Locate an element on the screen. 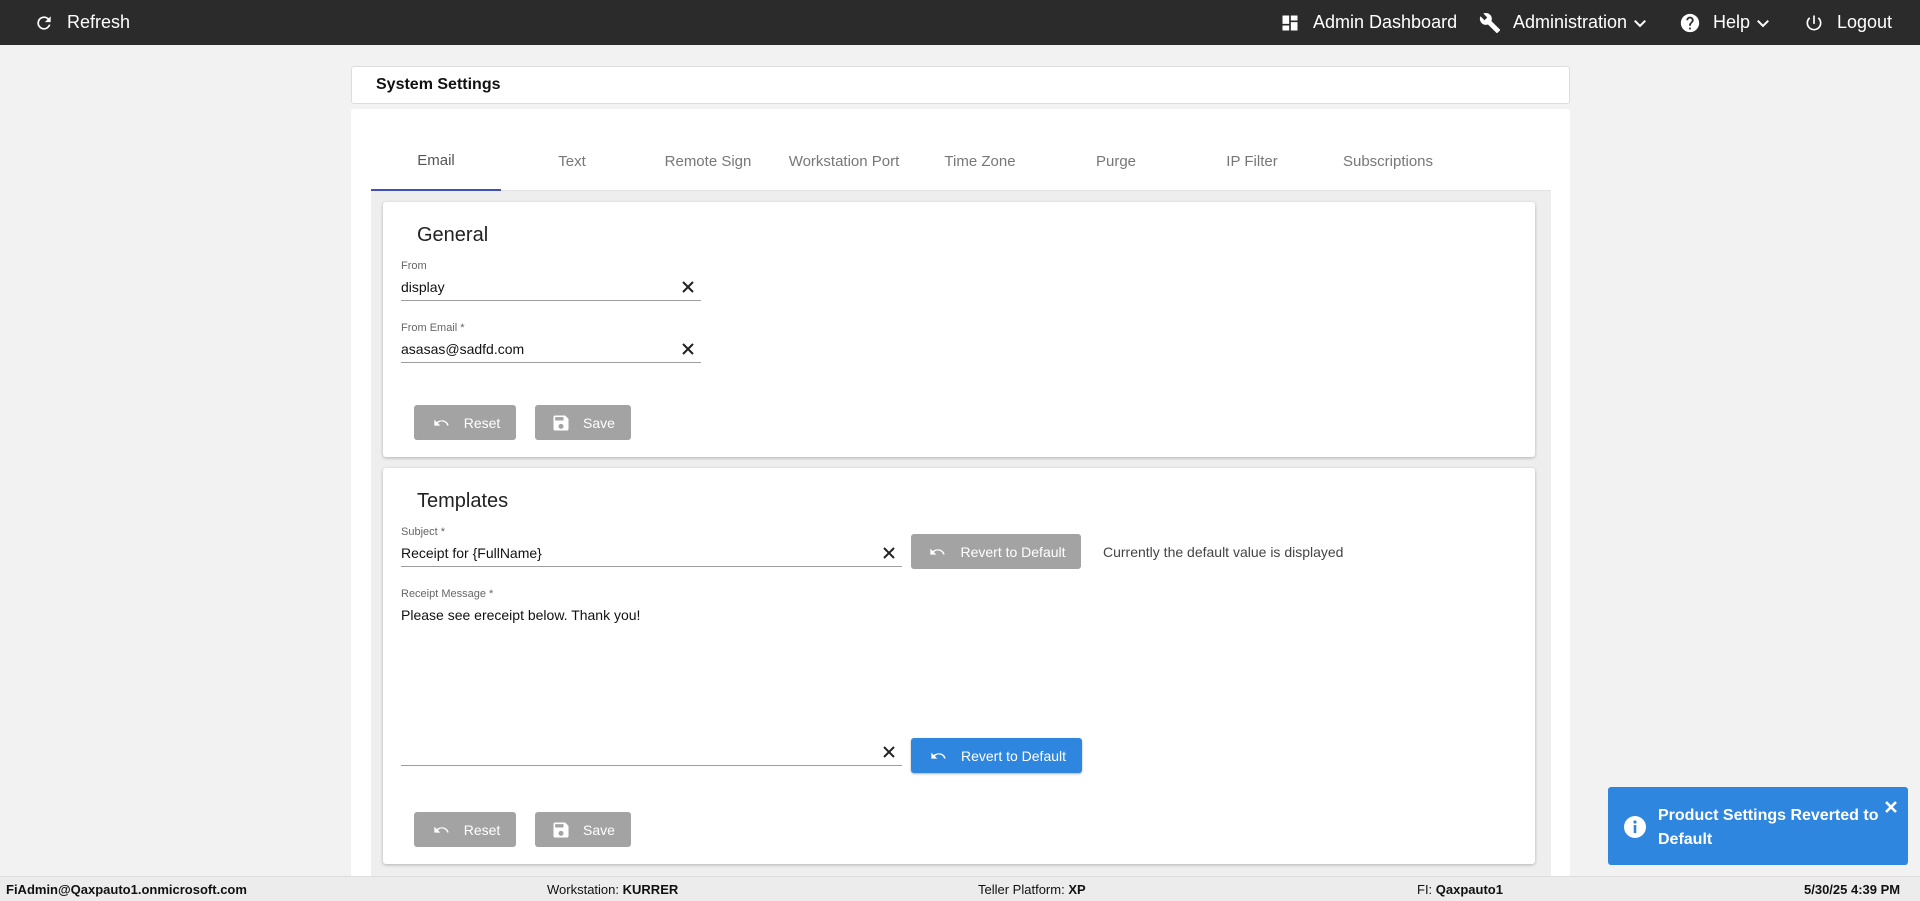 The width and height of the screenshot is (1920, 901). templates-reset-button: Reset is located at coordinates (465, 829).